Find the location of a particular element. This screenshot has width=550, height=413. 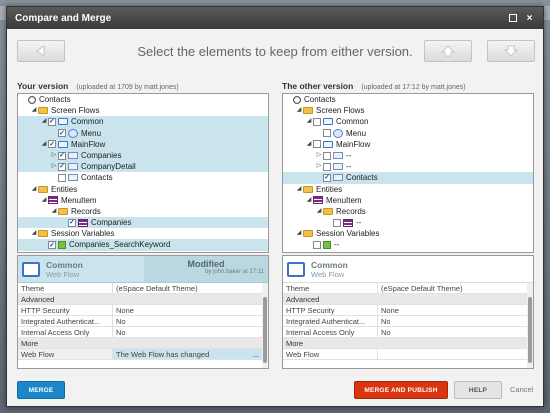

tree-node: ▷ ✓ Companies is located at coordinates (143, 155).